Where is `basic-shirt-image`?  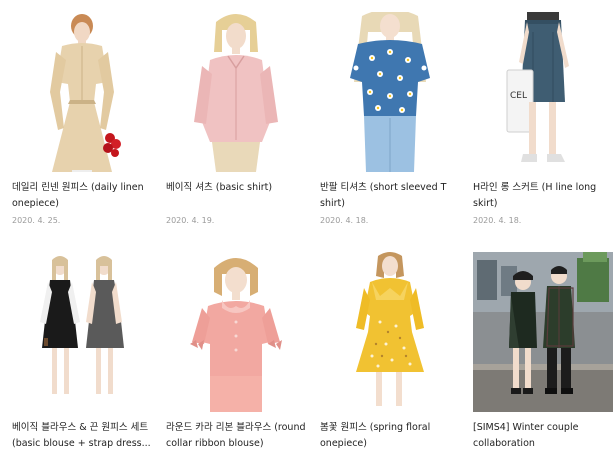
basic-shirt-image is located at coordinates (236, 92).